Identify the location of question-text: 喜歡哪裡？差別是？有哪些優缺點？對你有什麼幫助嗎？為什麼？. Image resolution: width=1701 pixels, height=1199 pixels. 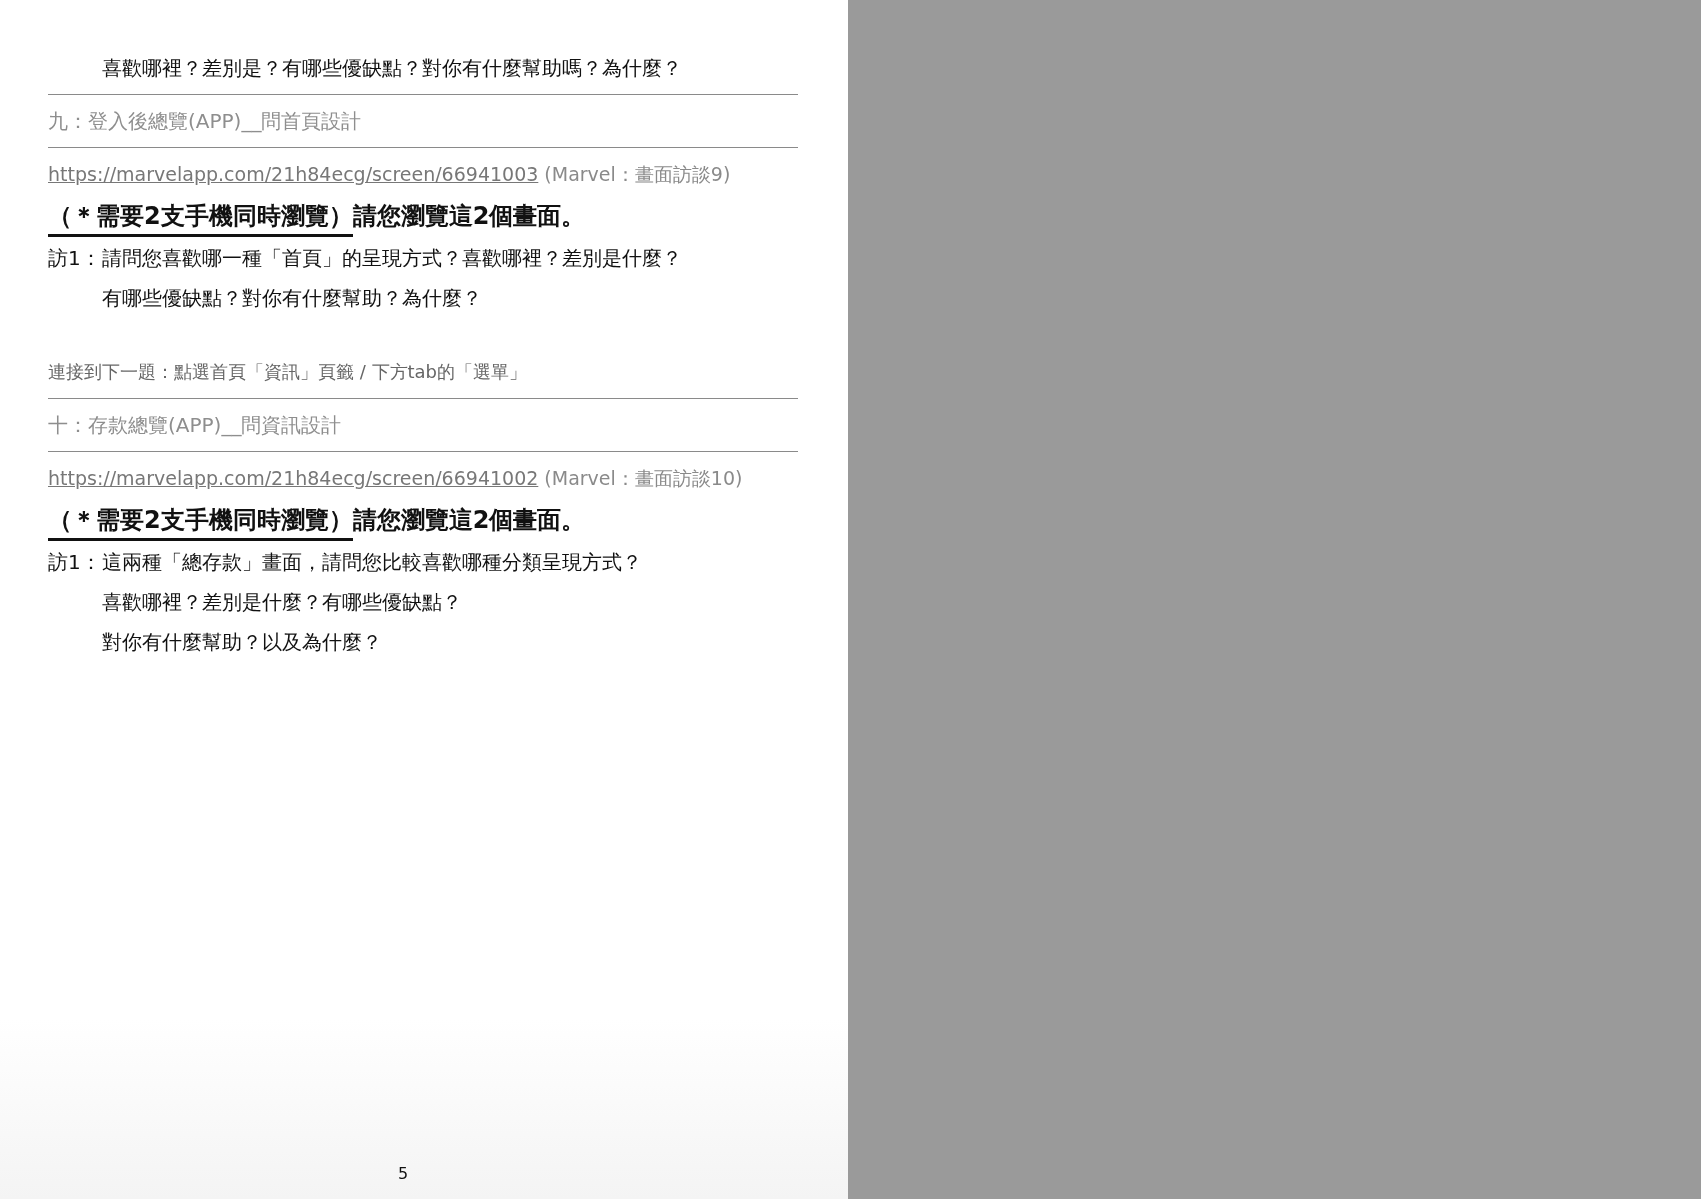
(392, 68).